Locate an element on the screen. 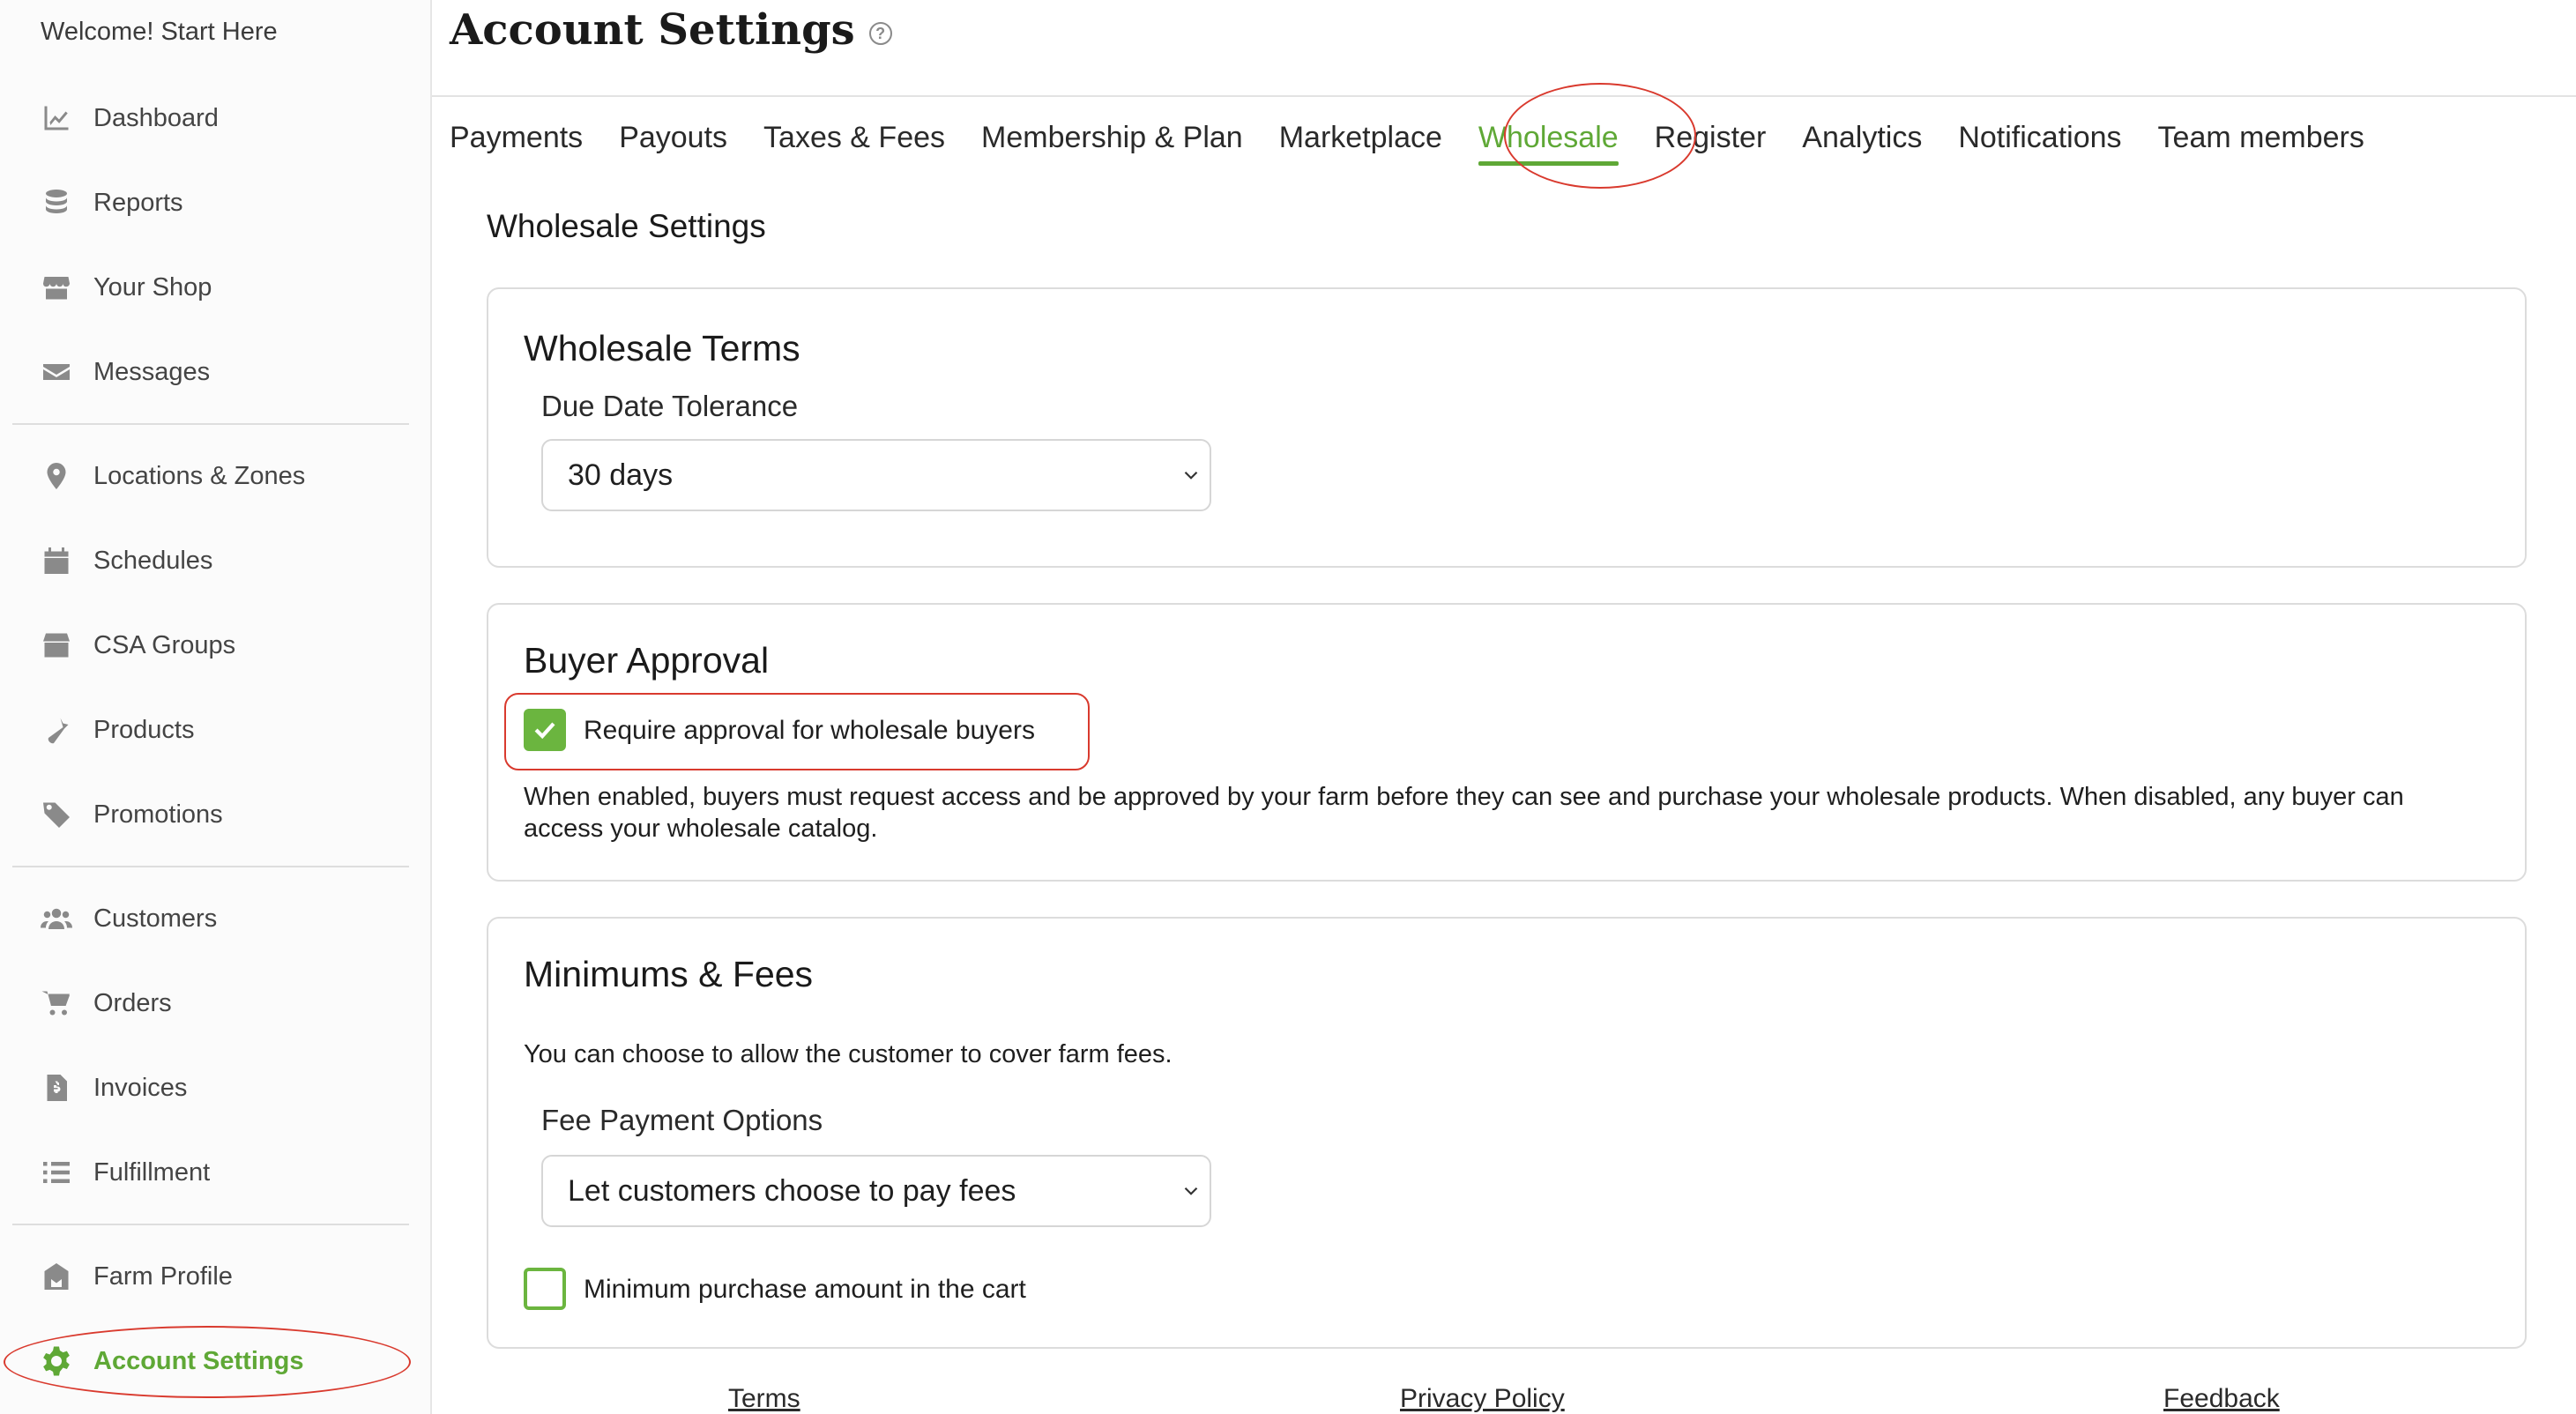  feedback-link: Feedback is located at coordinates (2221, 1399).